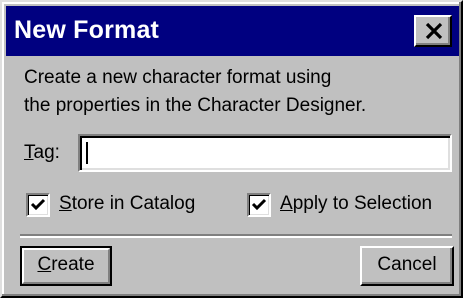 Image resolution: width=463 pixels, height=298 pixels. I want to click on cancel-button-label: Cancel, so click(407, 264).